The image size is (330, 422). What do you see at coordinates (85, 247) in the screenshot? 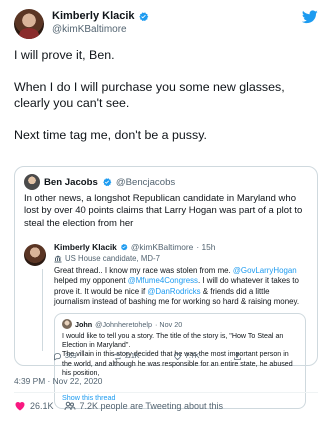
I see `embedded-author-name: Kimberly Klacik` at bounding box center [85, 247].